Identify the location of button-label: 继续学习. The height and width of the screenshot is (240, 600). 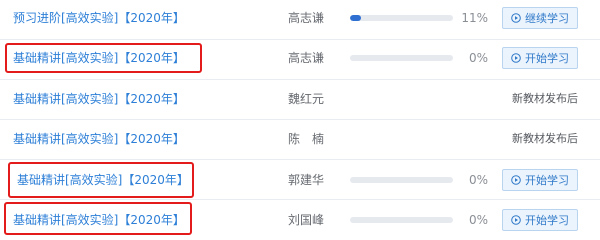
(547, 18).